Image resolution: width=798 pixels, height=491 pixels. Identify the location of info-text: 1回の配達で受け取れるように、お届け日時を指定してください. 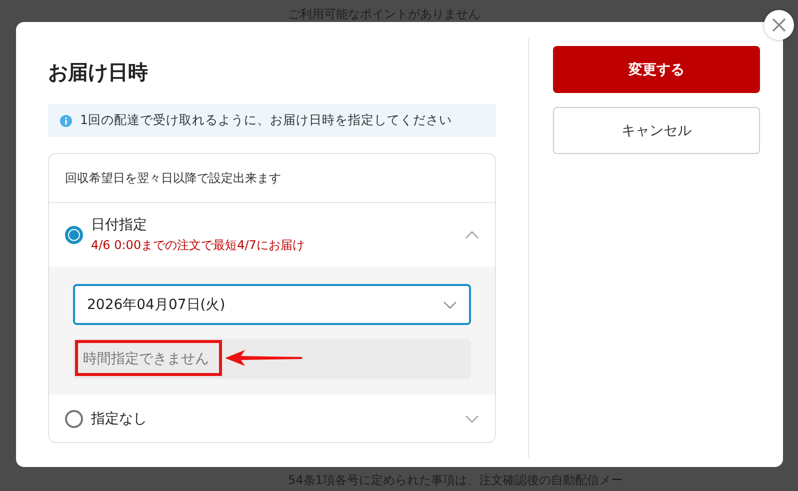
(266, 120).